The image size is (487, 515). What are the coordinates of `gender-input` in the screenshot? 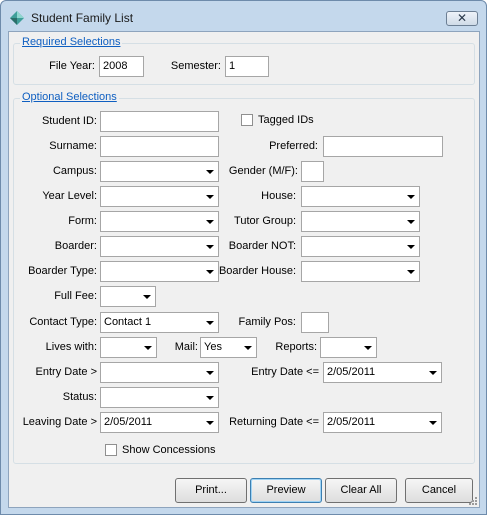 It's located at (312, 171).